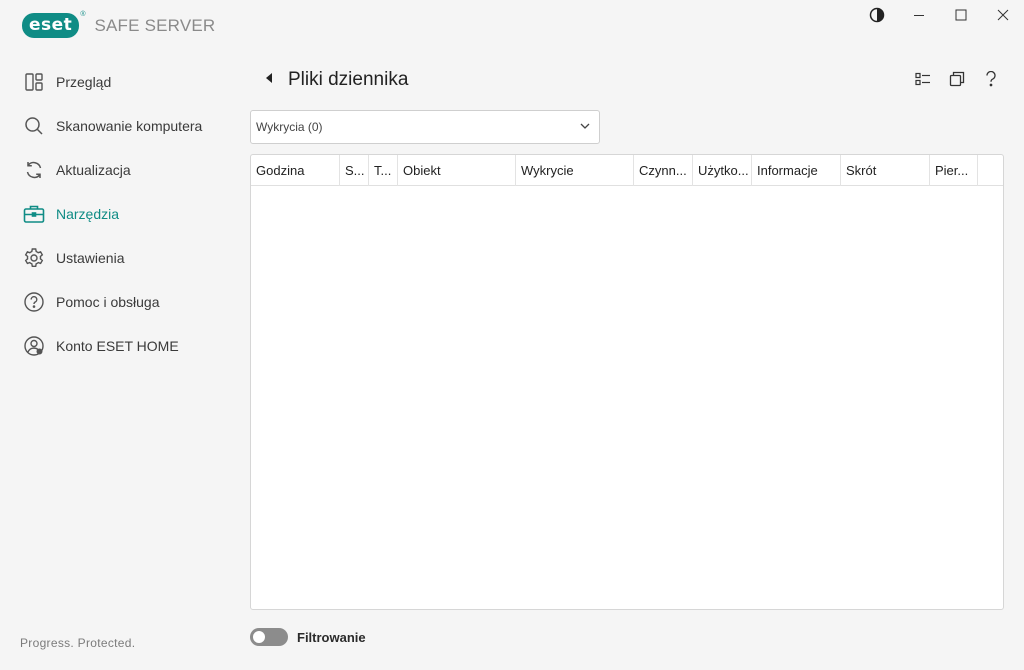 This screenshot has width=1024, height=670. Describe the element at coordinates (885, 170) in the screenshot. I see `column-header-hash: Skrót` at that location.